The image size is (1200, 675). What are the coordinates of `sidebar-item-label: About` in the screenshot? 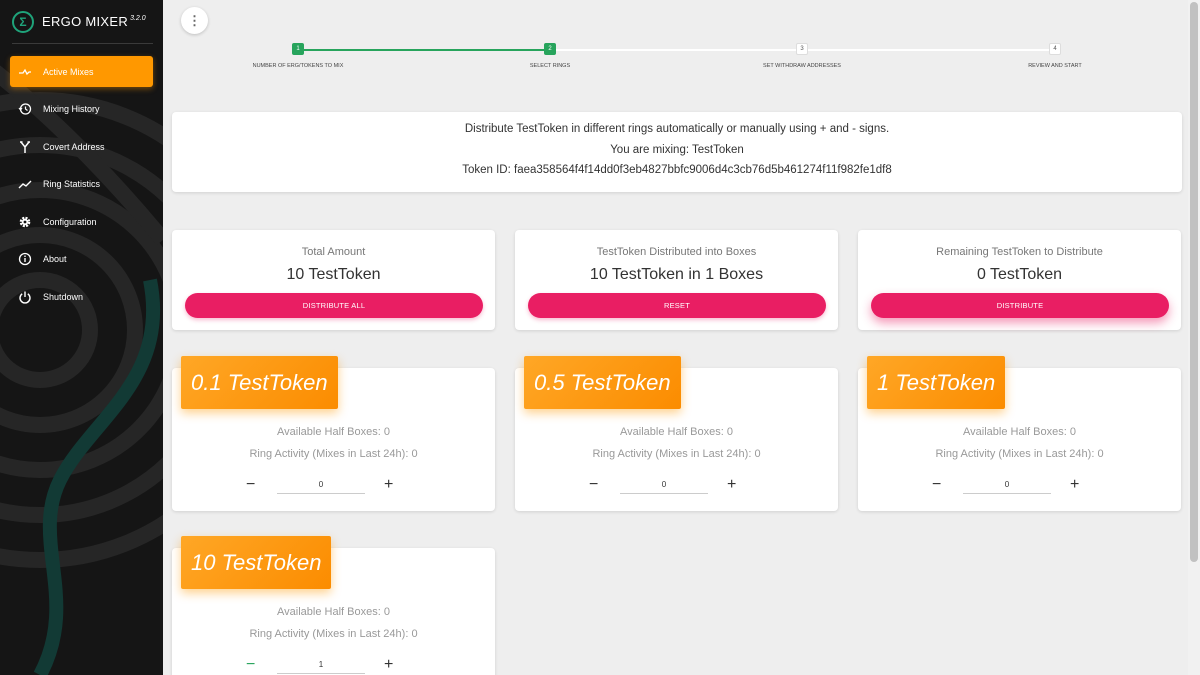 It's located at (55, 259).